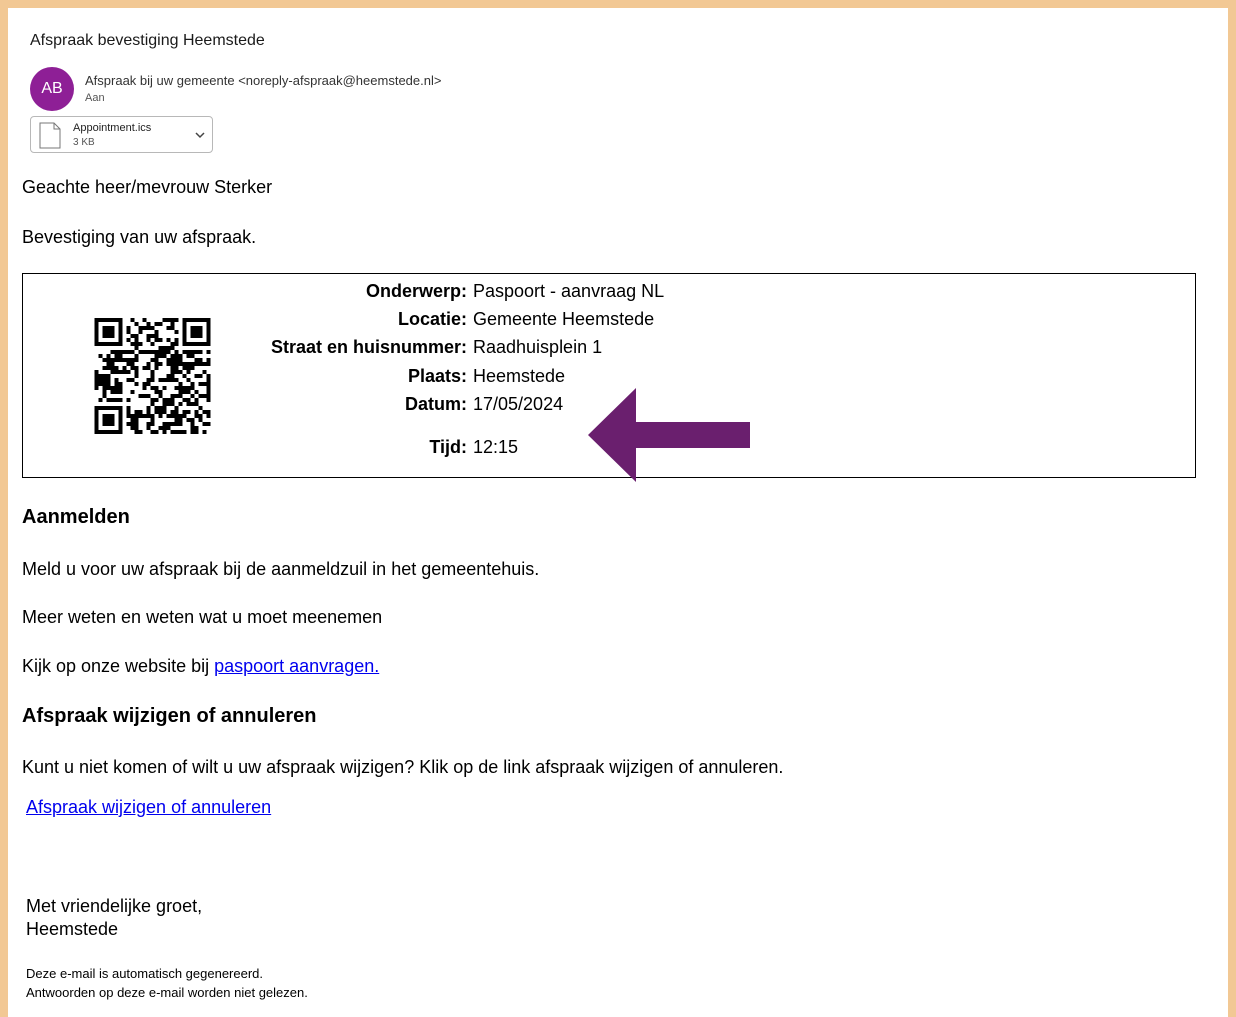  I want to click on chevron-down-icon, so click(200, 137).